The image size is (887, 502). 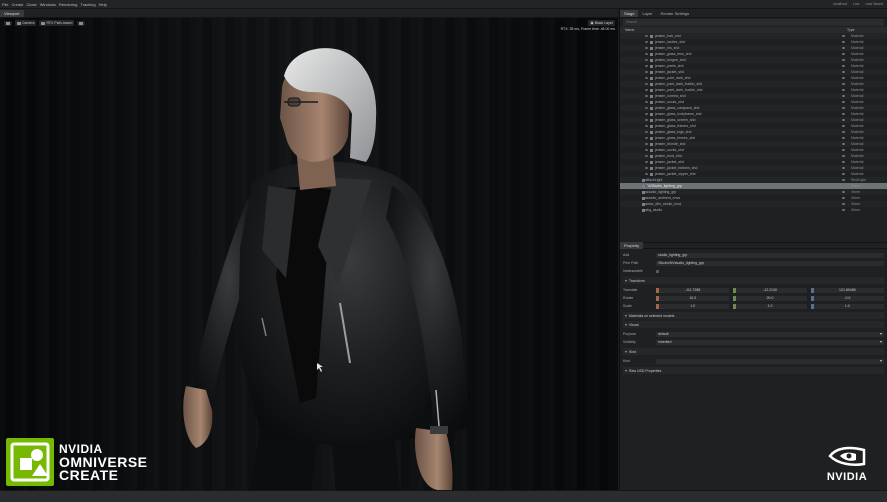 What do you see at coordinates (753, 315) in the screenshot?
I see `materials-section: Materials on selected models` at bounding box center [753, 315].